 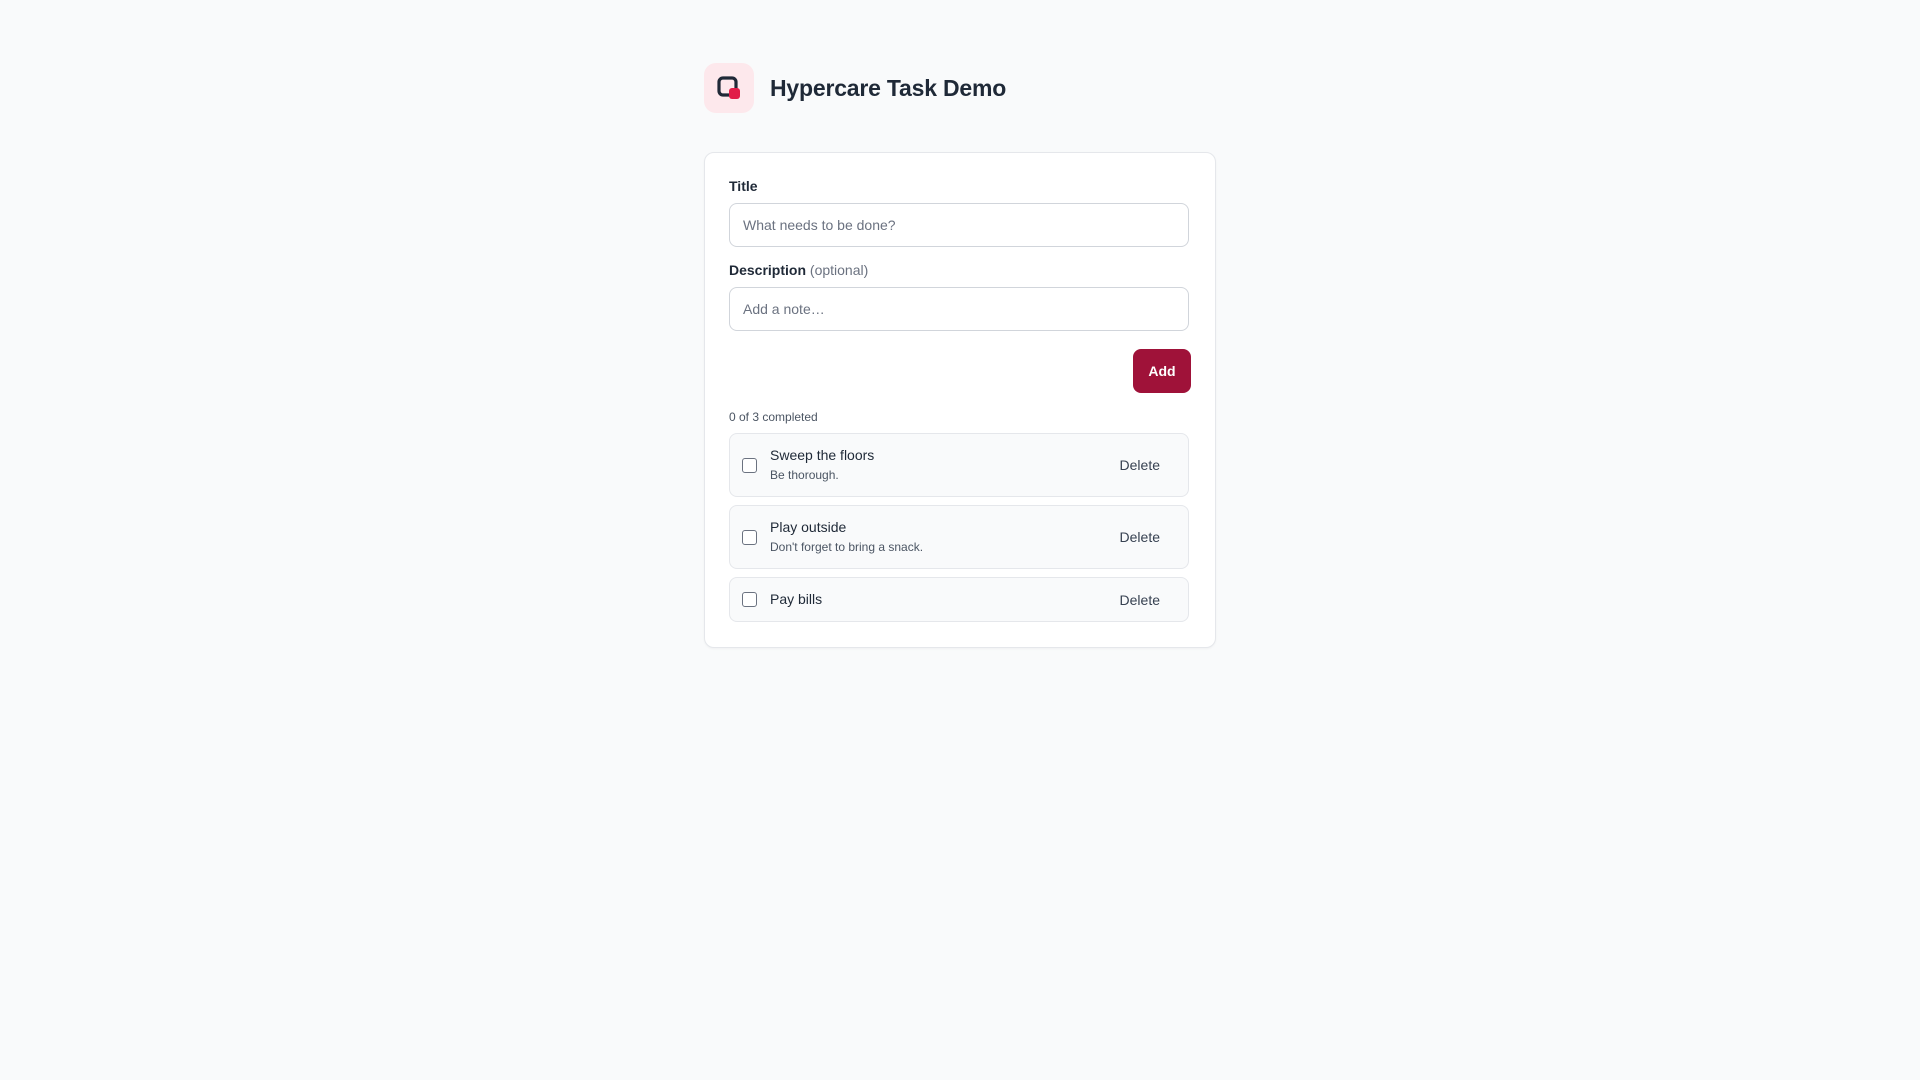 What do you see at coordinates (888, 87) in the screenshot?
I see `page-title: Hypercare Task Demo` at bounding box center [888, 87].